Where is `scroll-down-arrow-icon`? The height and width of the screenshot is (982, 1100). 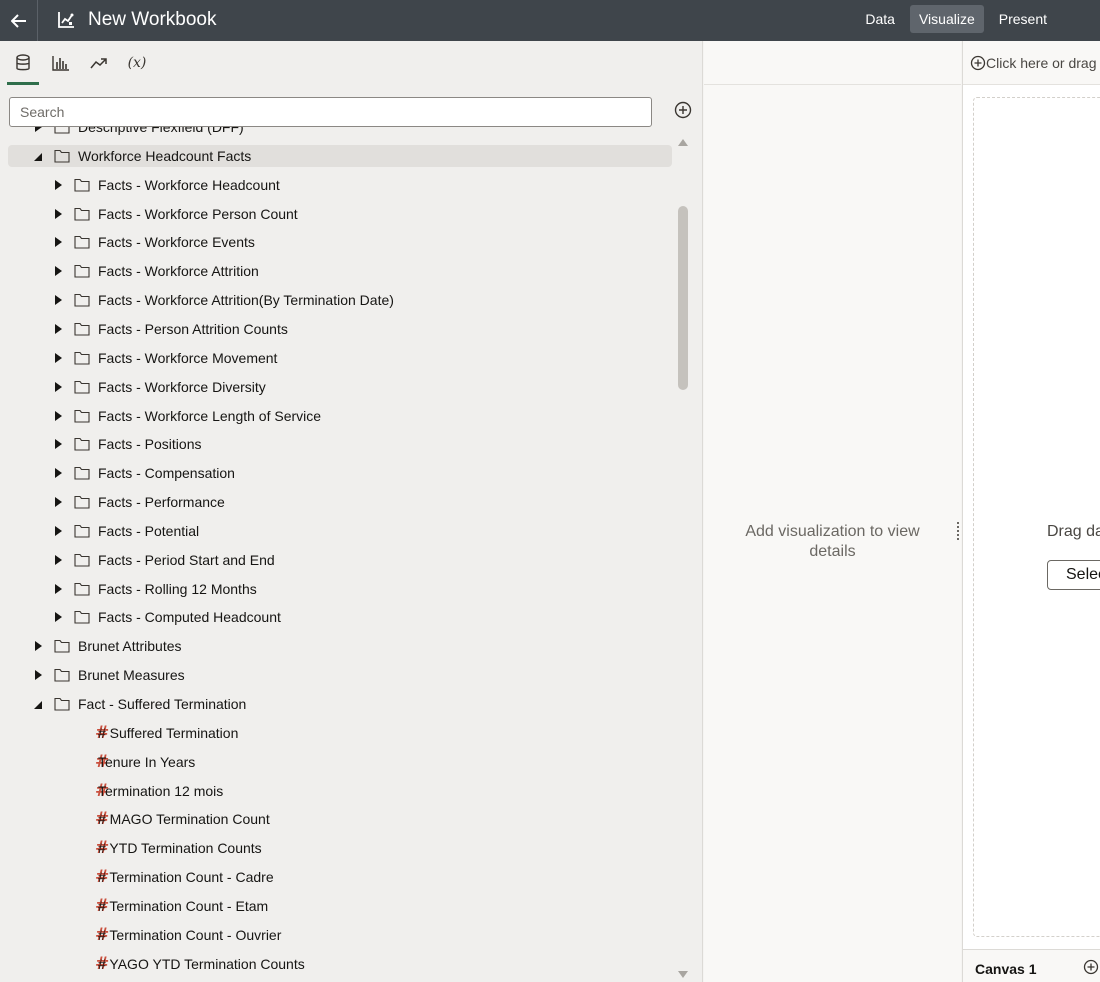 scroll-down-arrow-icon is located at coordinates (683, 975).